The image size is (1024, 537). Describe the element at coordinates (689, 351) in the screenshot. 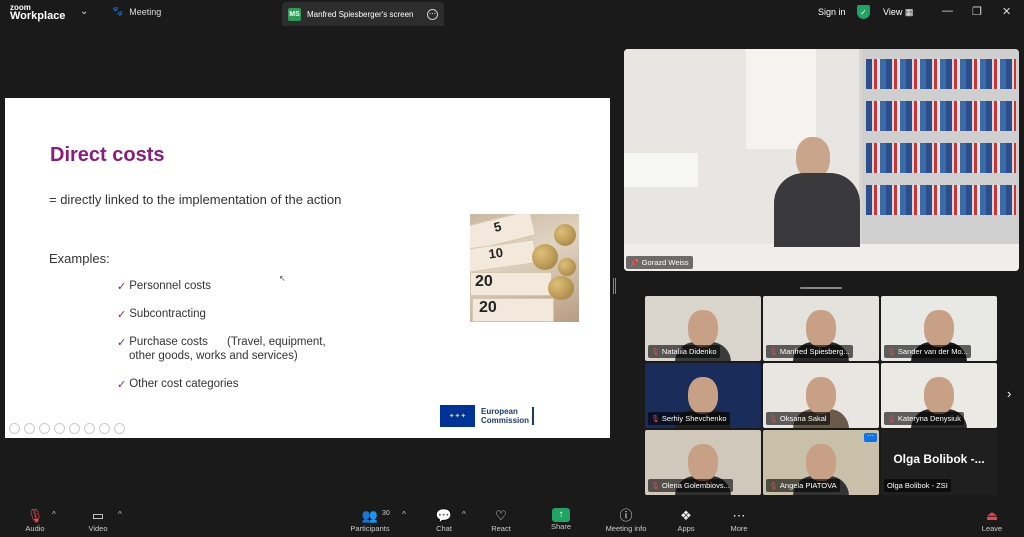

I see `participant-name: Nataliia Didenko` at that location.